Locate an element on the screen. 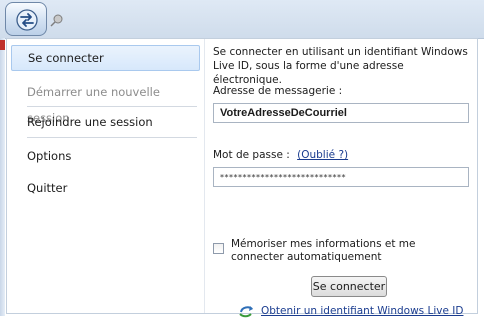 The height and width of the screenshot is (318, 484). password-label-row: Mot de passe : (Oublié ?) is located at coordinates (280, 155).